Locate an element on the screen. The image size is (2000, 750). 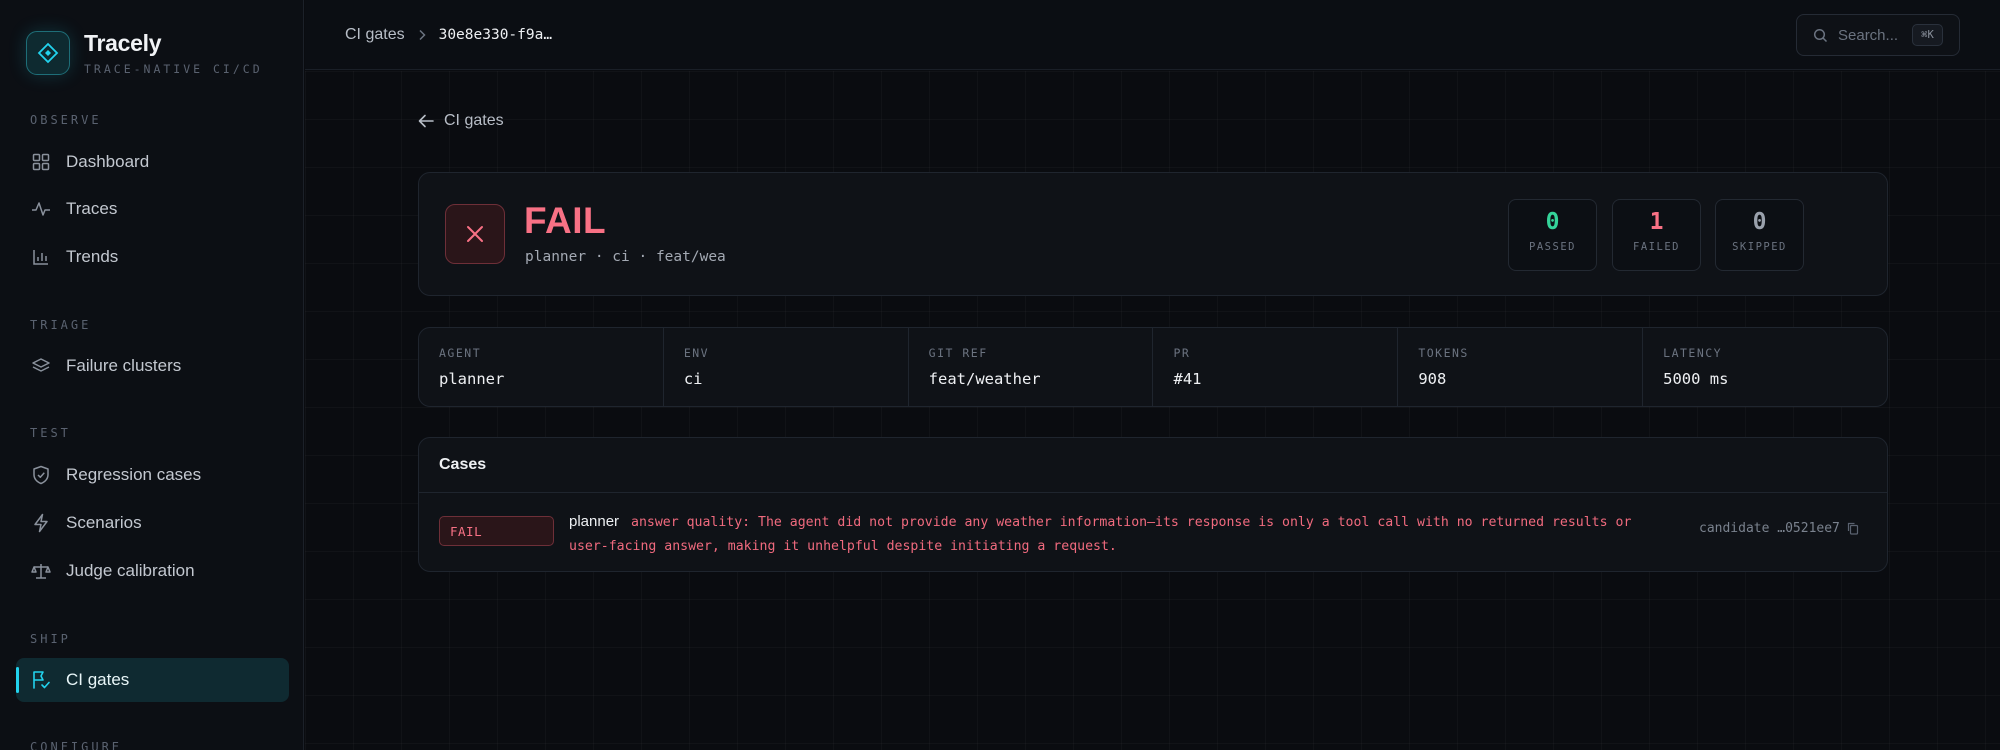
back-link: CI gates is located at coordinates (461, 121).